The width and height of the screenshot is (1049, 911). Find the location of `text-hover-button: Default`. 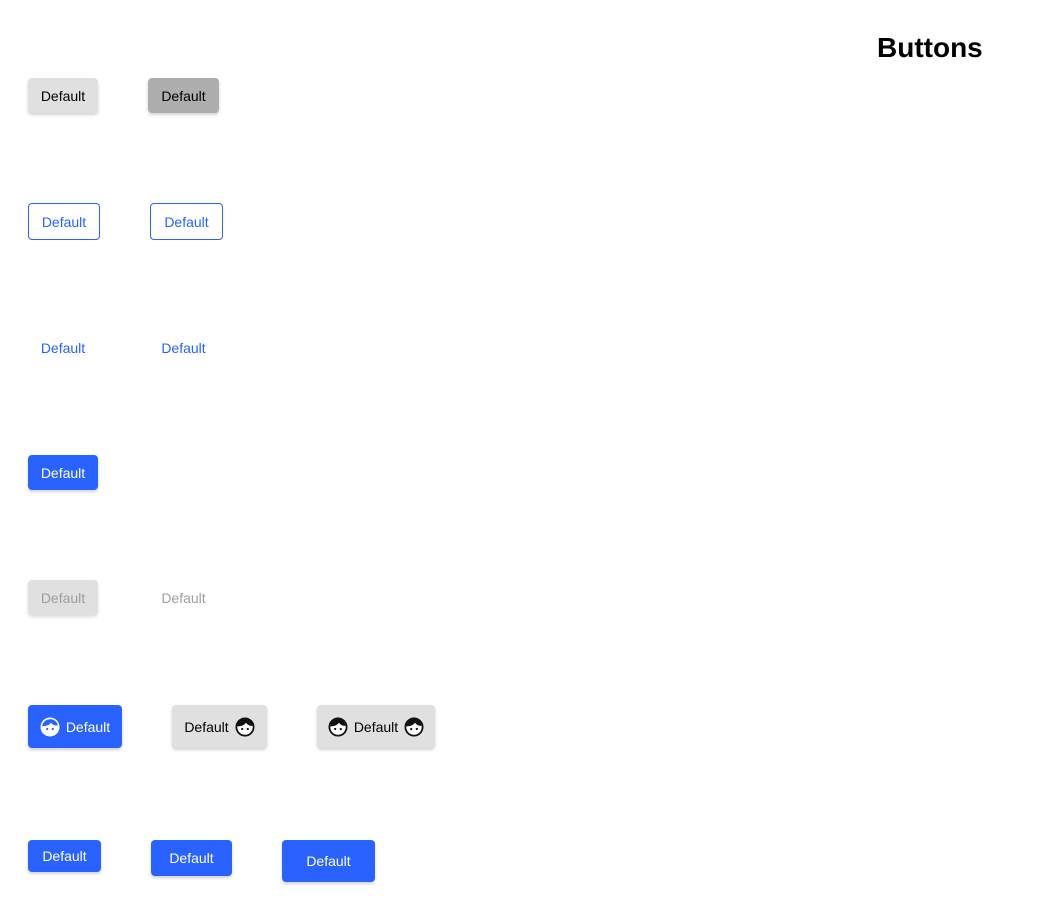

text-hover-button: Default is located at coordinates (183, 347).